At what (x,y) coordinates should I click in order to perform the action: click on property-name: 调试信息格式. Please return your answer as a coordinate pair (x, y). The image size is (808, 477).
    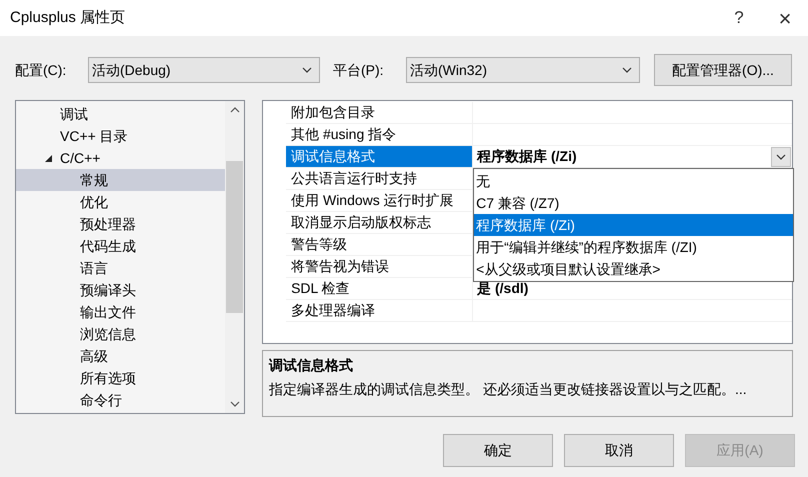
    Looking at the image, I should click on (379, 156).